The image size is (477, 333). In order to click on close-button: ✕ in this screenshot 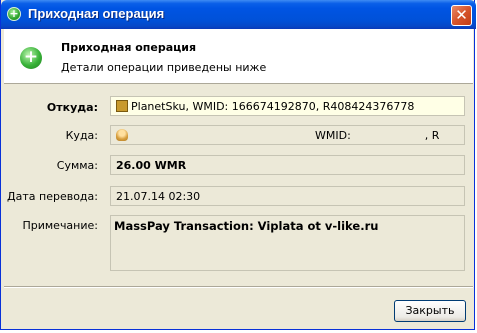, I will do `click(461, 15)`.